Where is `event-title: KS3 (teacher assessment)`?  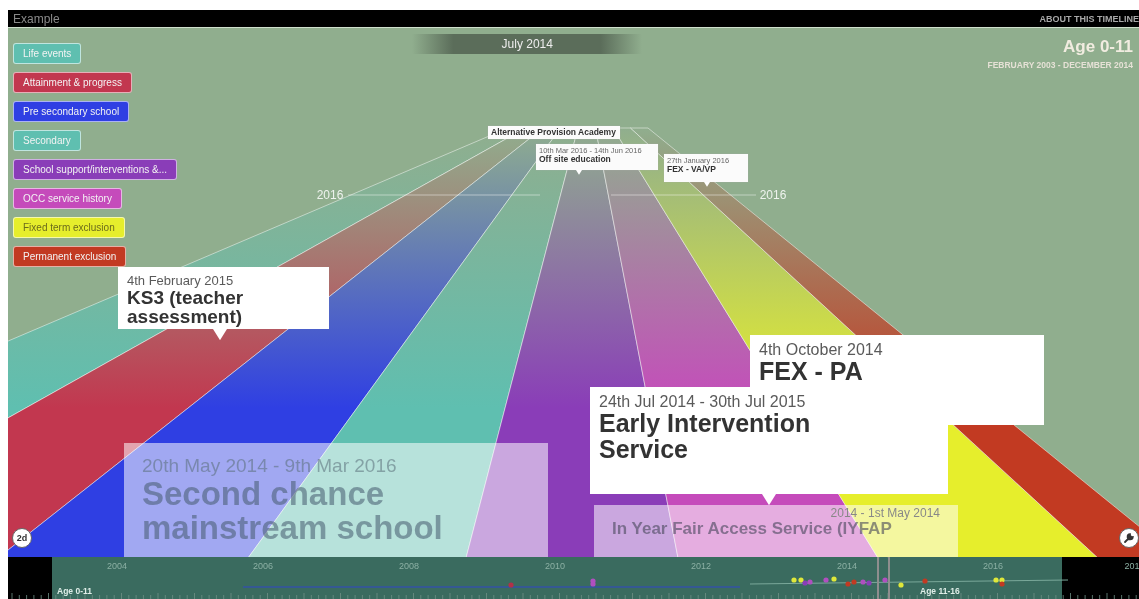
event-title: KS3 (teacher assessment) is located at coordinates (186, 307).